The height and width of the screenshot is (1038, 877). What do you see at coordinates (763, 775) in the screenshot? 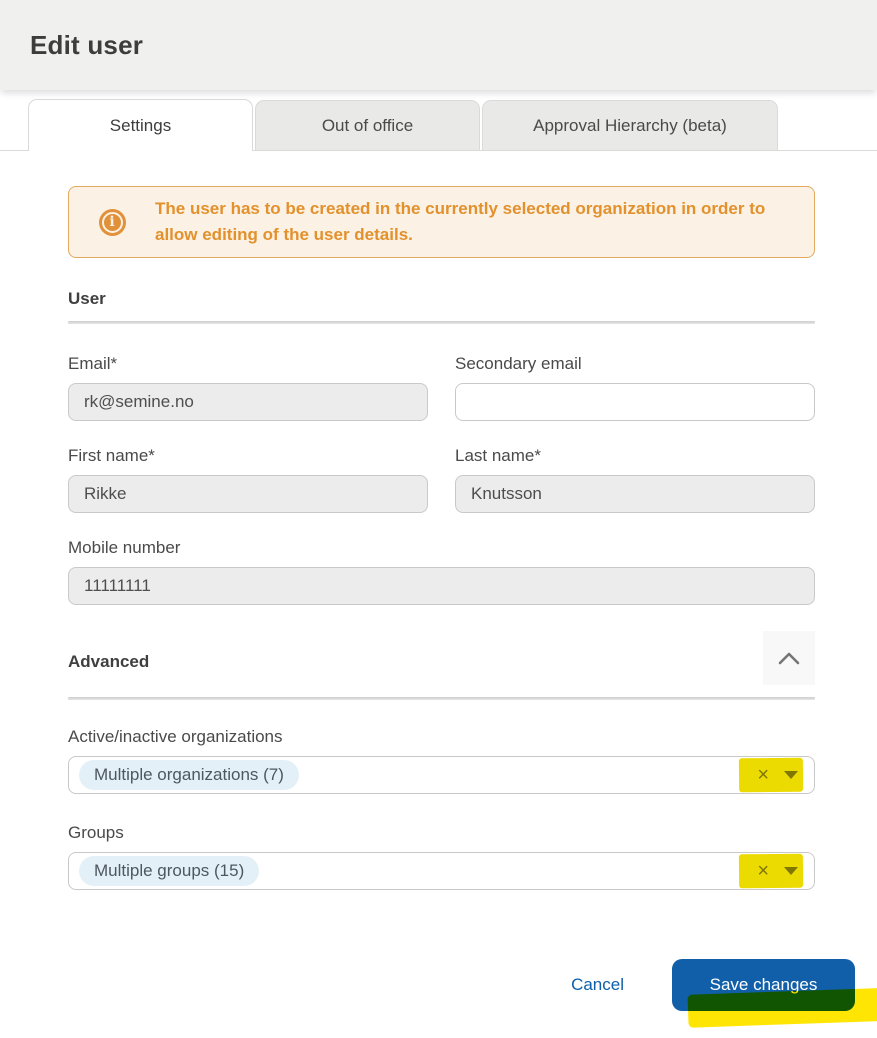
I see `organizations-clear-icon: ×` at bounding box center [763, 775].